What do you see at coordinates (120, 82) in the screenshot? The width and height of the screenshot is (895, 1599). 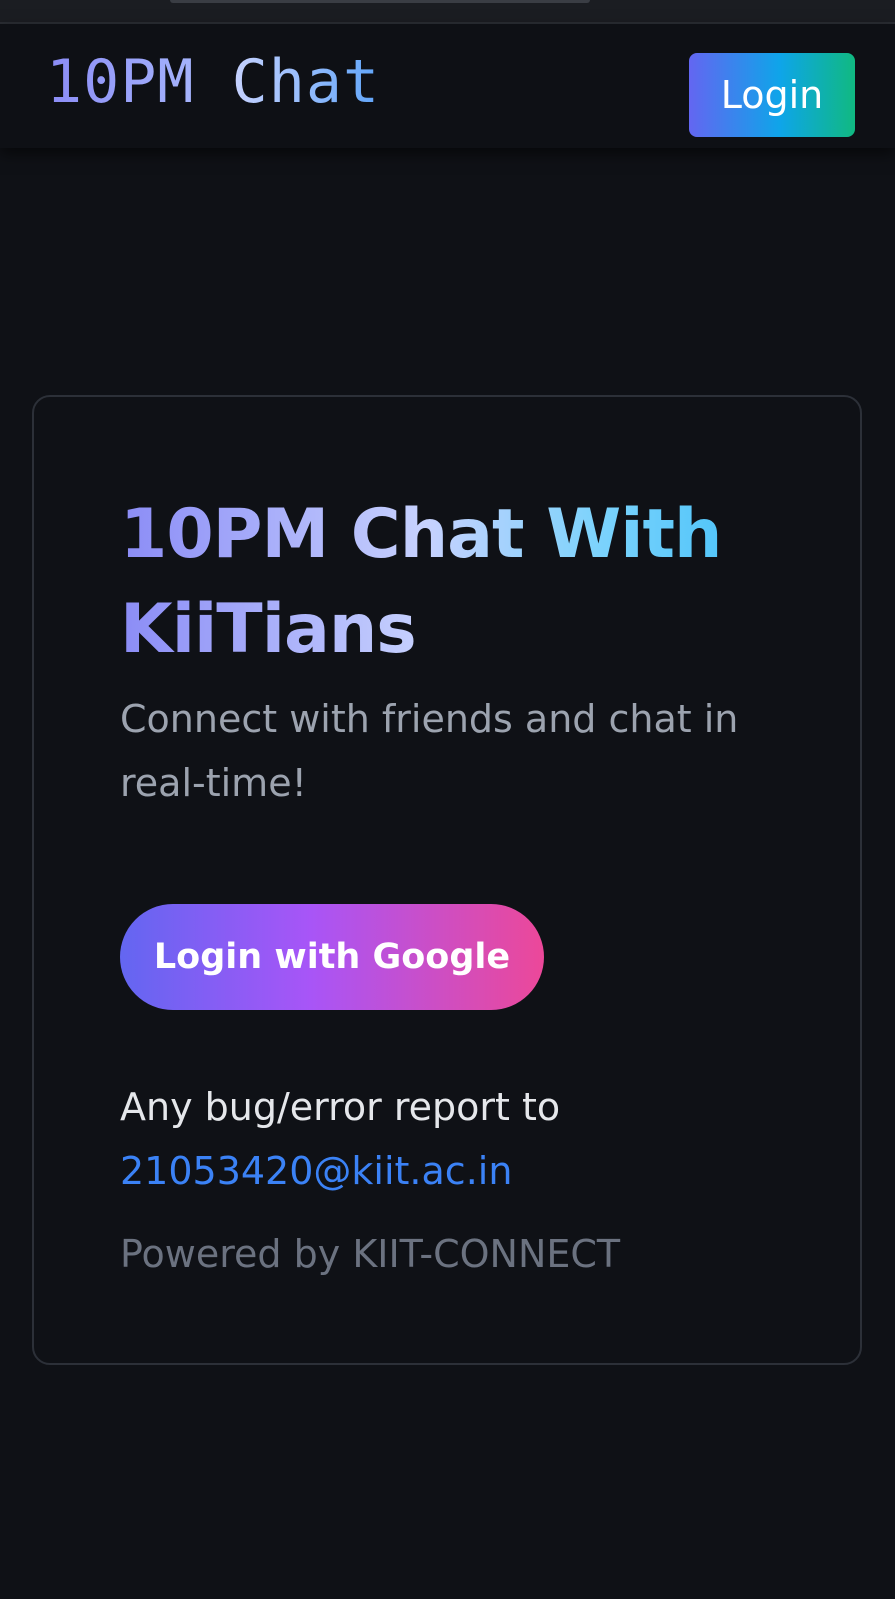 I see `brand-part-1: 10PM` at bounding box center [120, 82].